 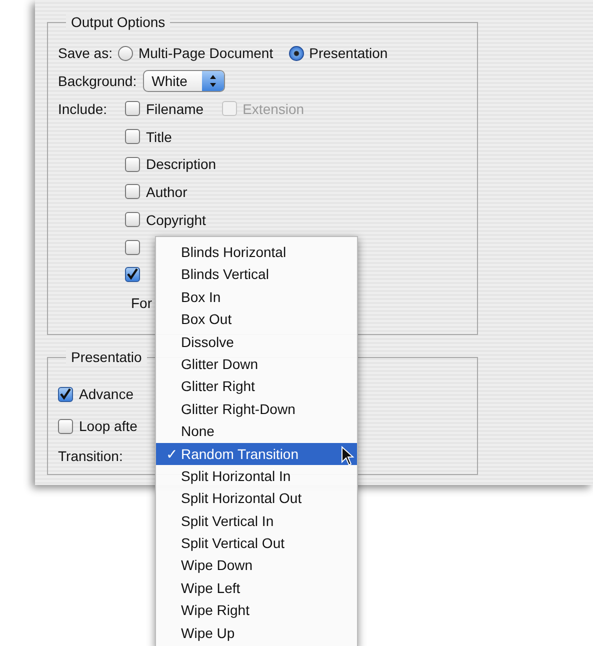 I want to click on group-title: Output Options, so click(x=118, y=22).